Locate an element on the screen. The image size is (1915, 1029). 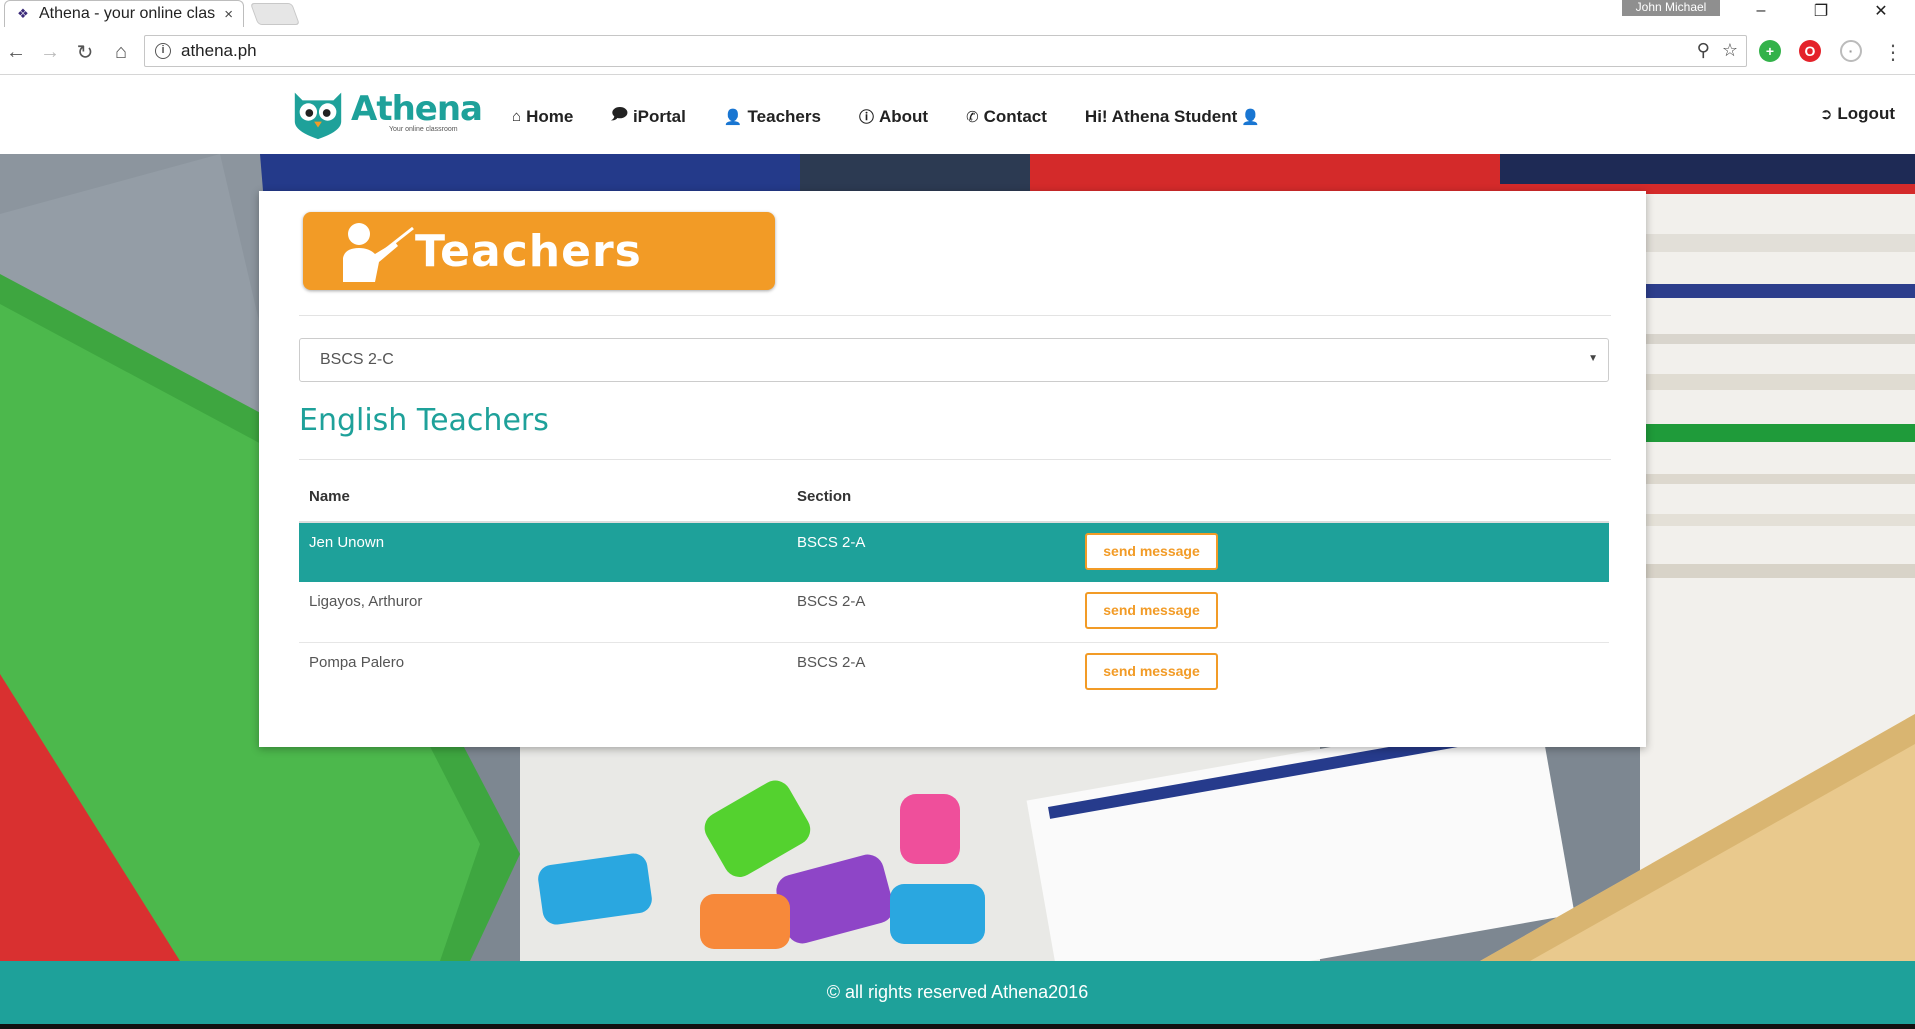
browser-menu-icon: ⋮ is located at coordinates (1893, 52).